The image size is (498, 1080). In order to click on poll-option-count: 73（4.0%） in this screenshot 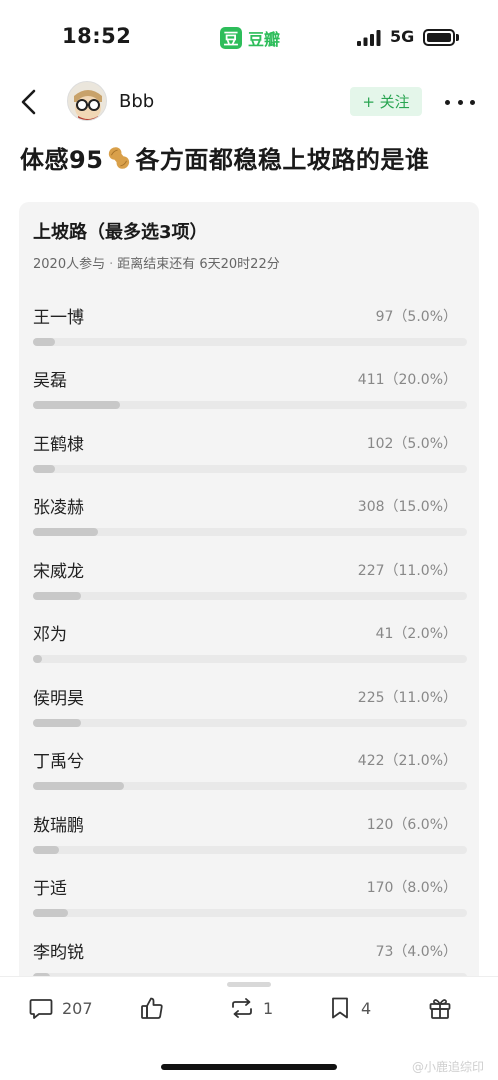, I will do `click(416, 952)`.